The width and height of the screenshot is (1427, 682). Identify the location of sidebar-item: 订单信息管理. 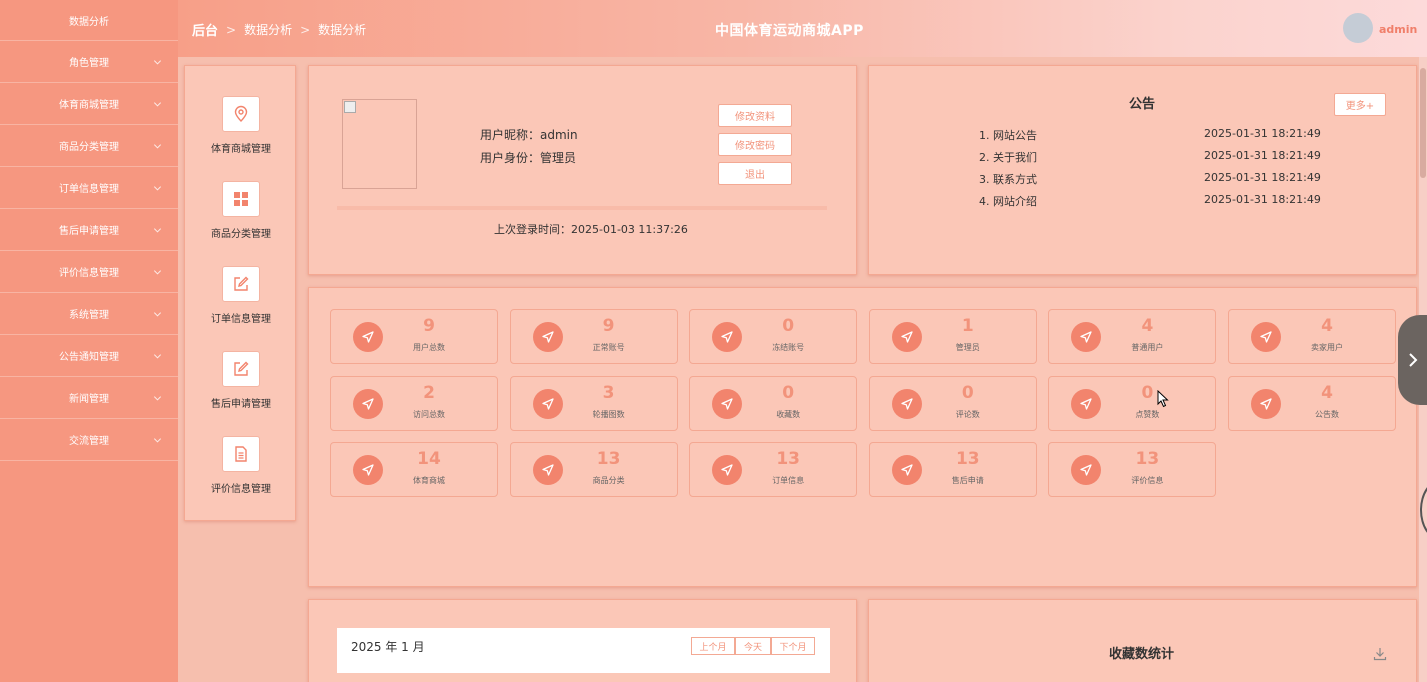
(89, 188).